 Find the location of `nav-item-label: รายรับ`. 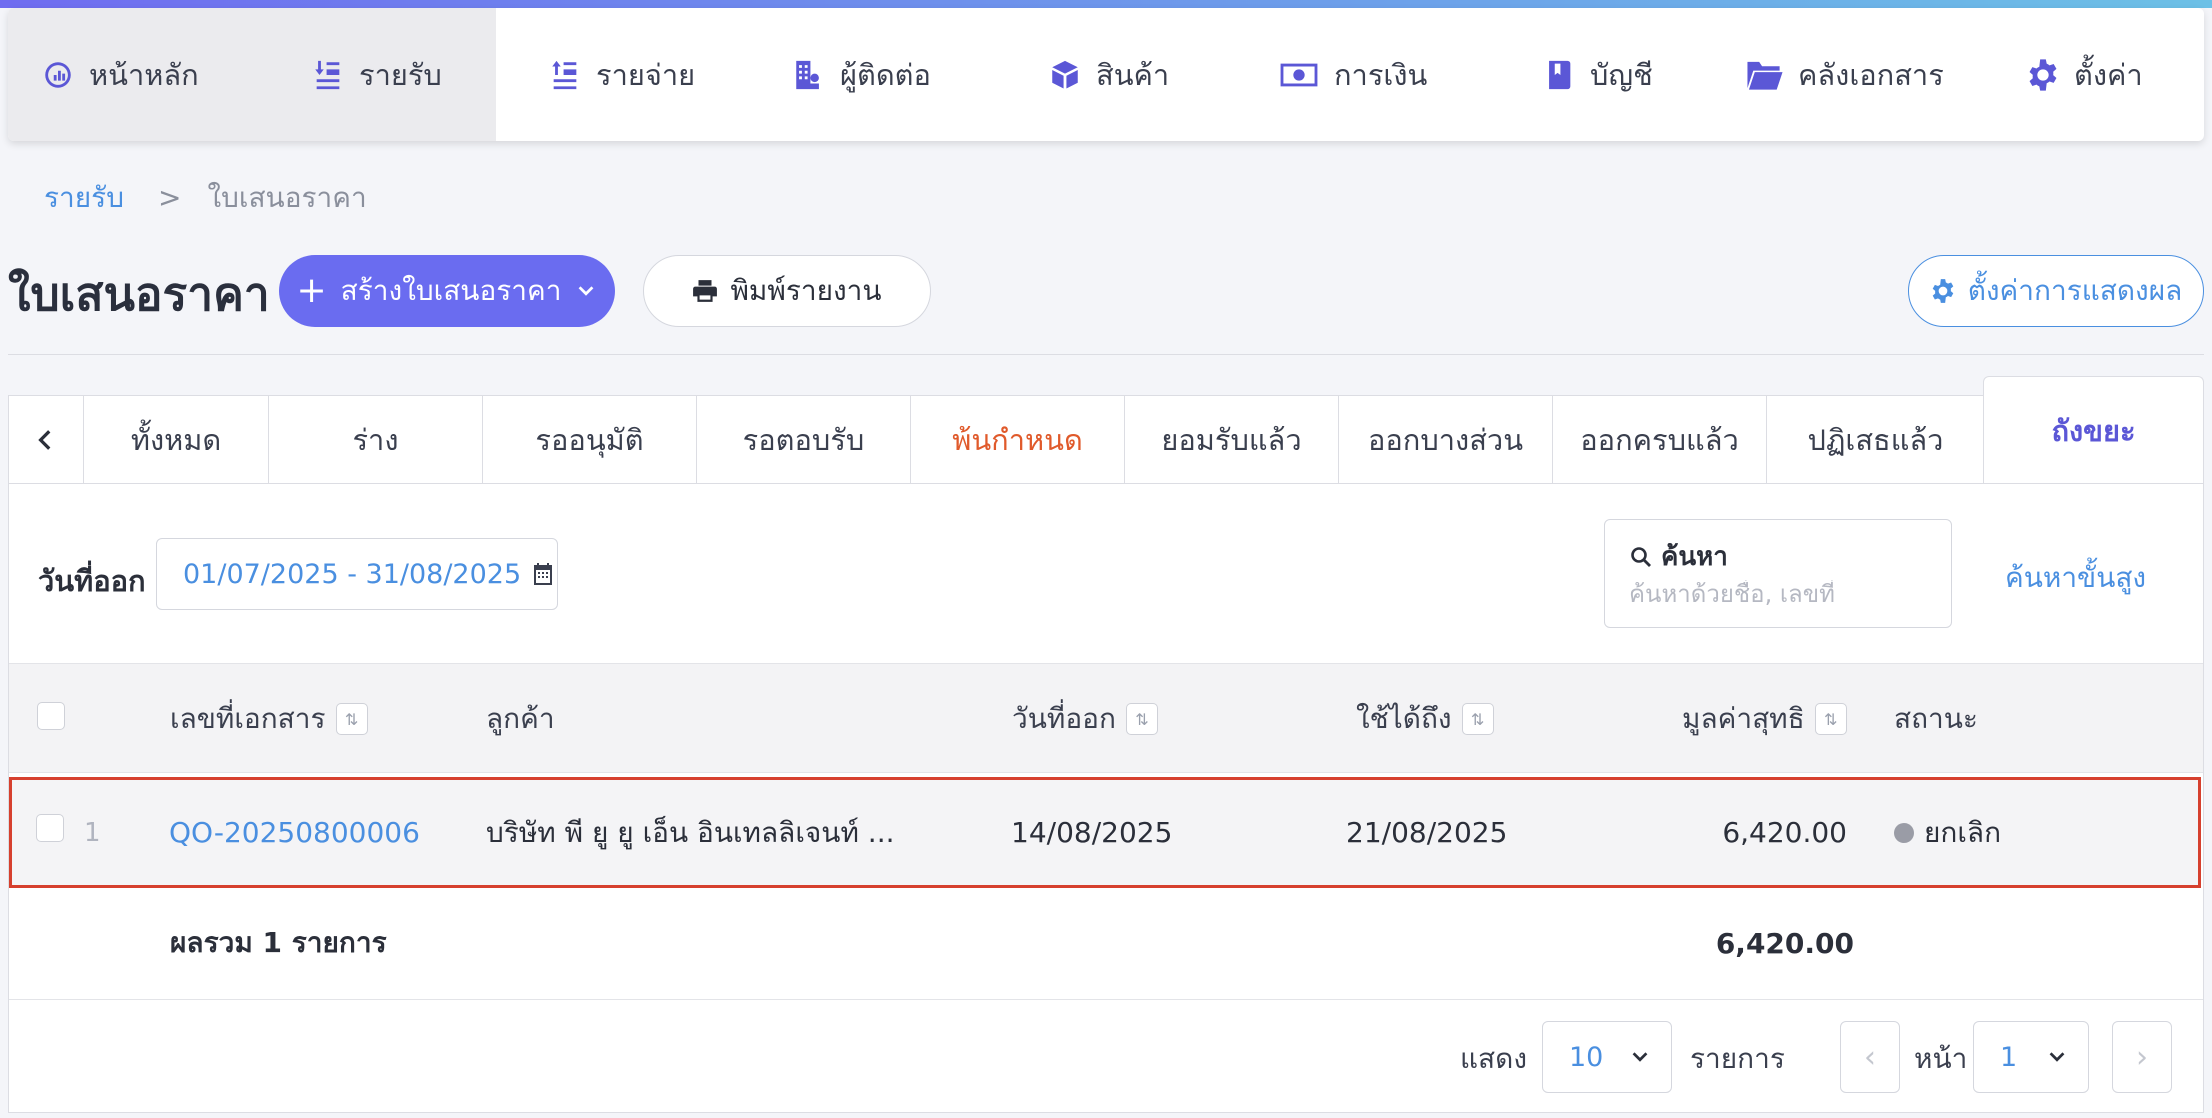

nav-item-label: รายรับ is located at coordinates (400, 75).